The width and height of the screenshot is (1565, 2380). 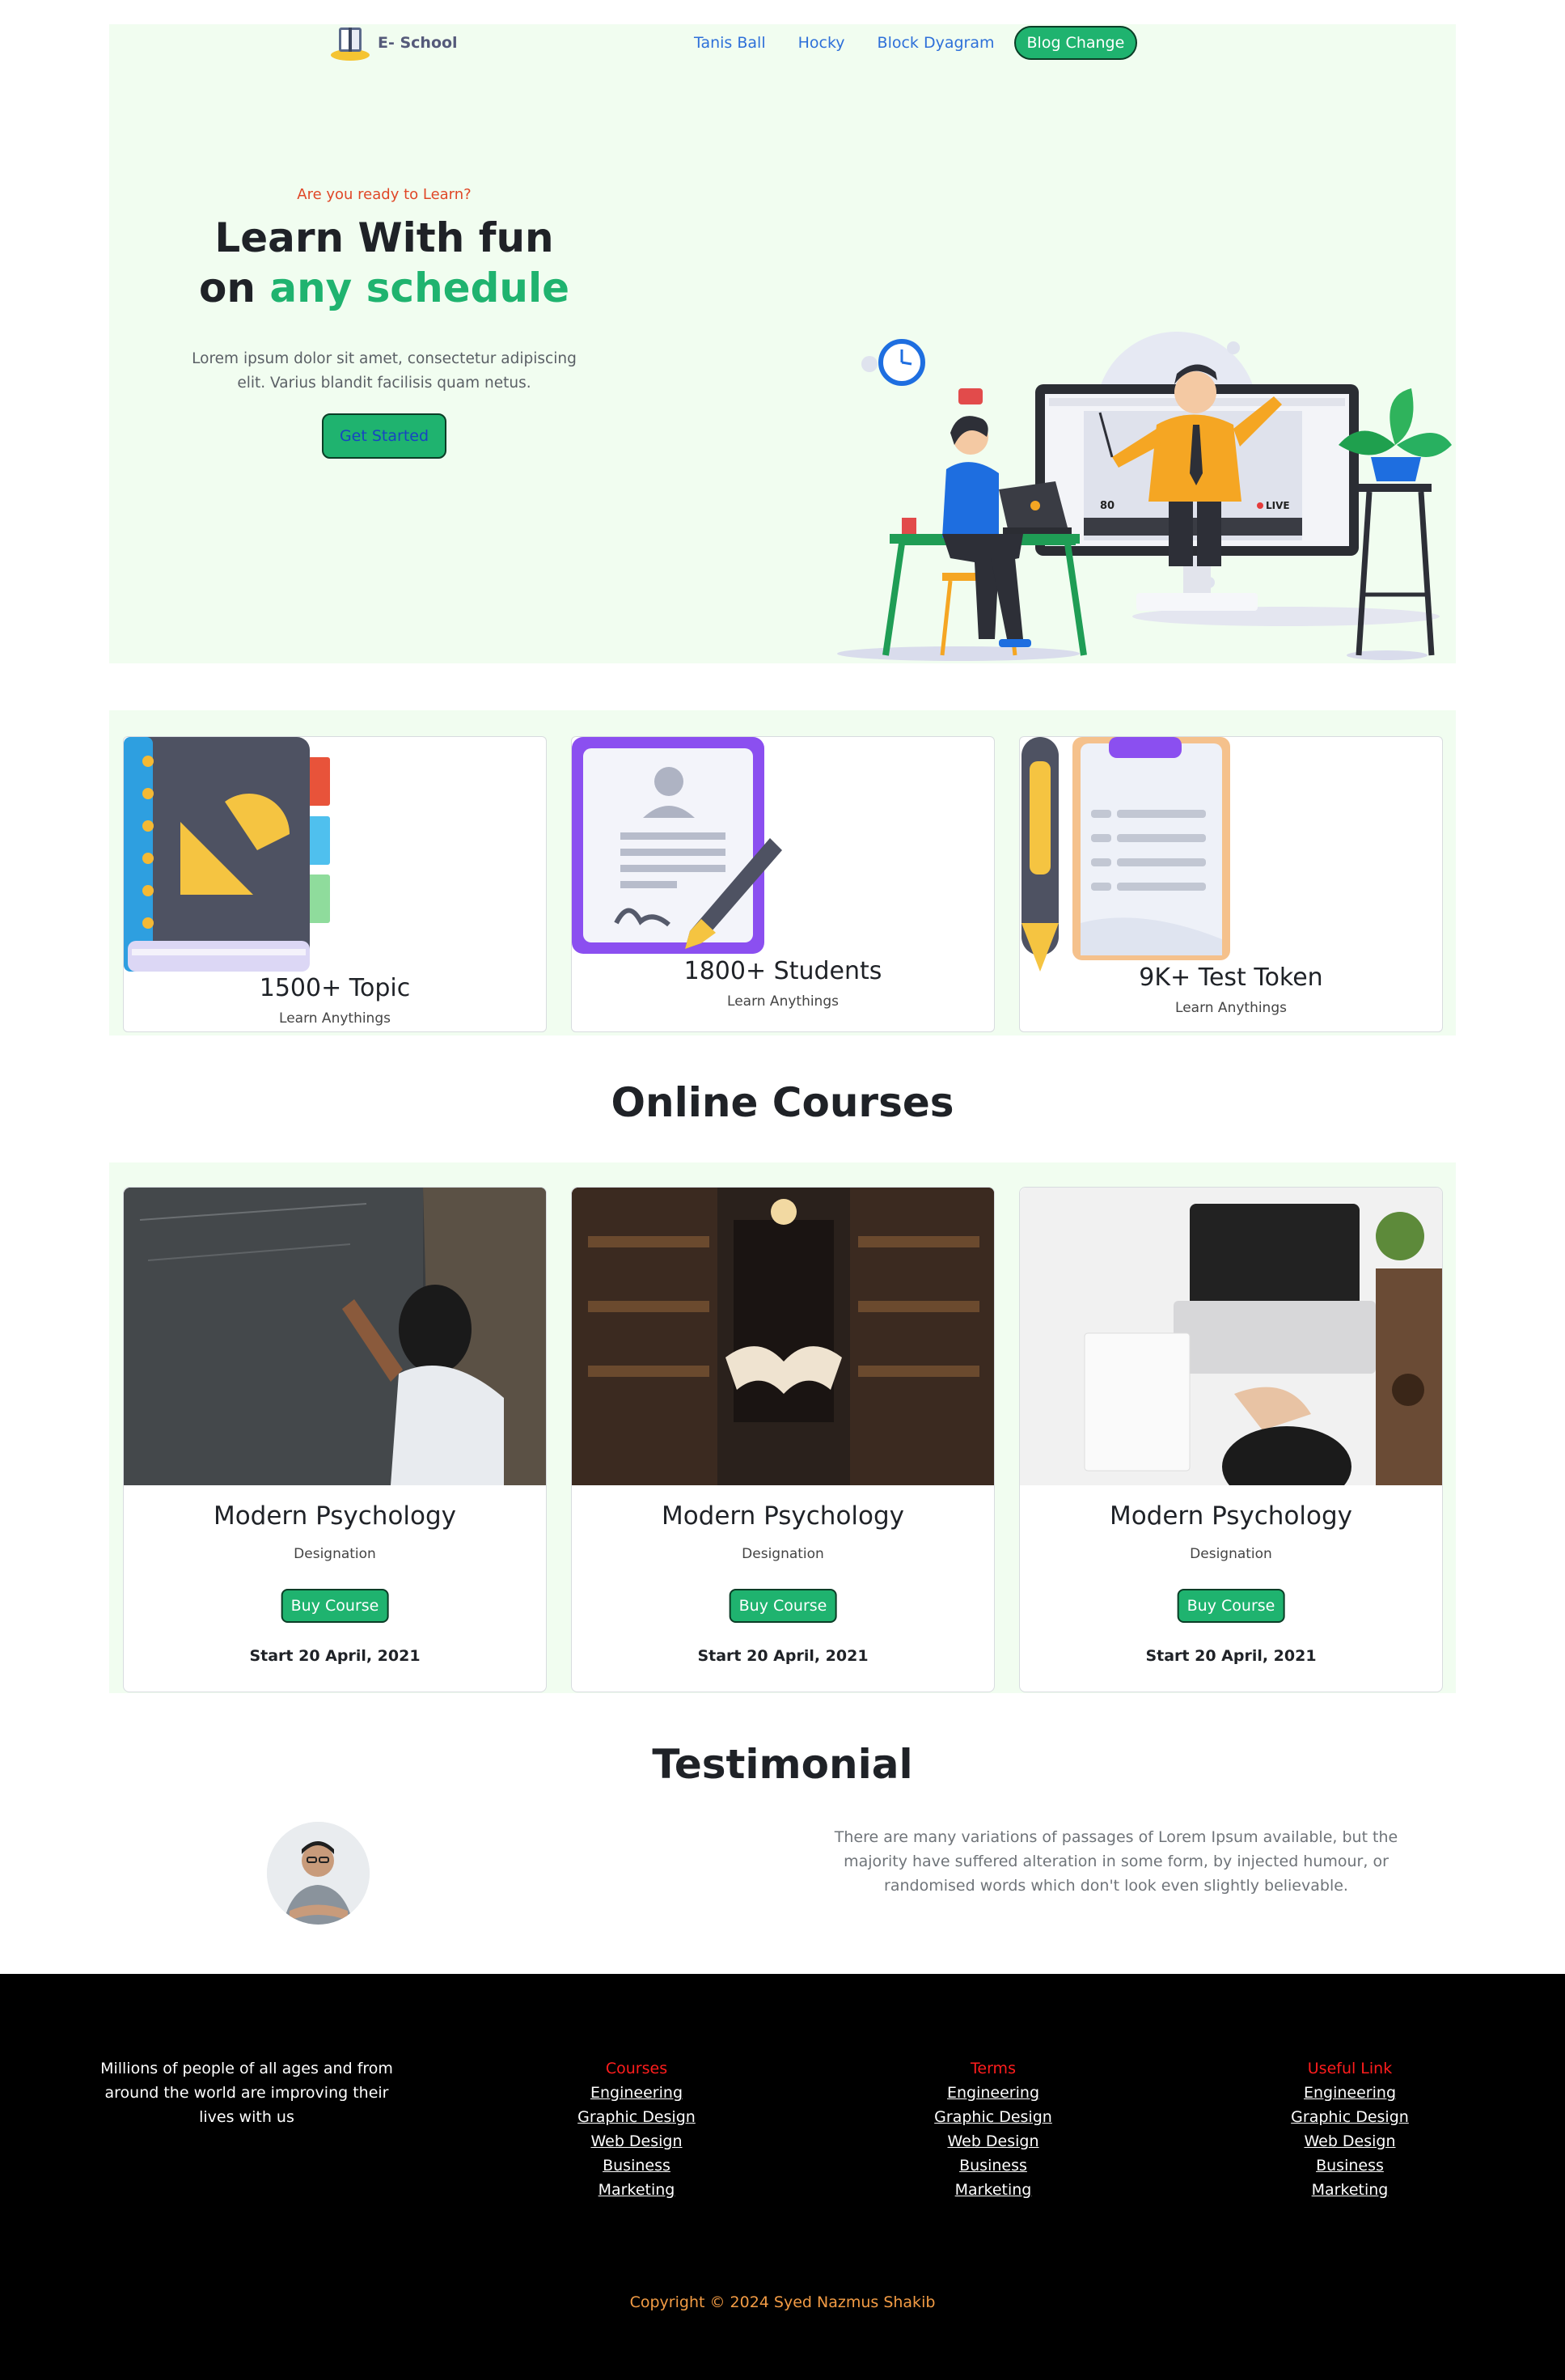 What do you see at coordinates (677, 845) in the screenshot?
I see `profile-document-pen-icon` at bounding box center [677, 845].